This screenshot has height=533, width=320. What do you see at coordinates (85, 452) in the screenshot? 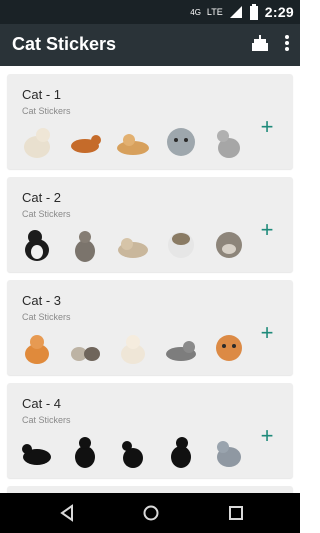
I see `black-cat-sitting-sticker` at bounding box center [85, 452].